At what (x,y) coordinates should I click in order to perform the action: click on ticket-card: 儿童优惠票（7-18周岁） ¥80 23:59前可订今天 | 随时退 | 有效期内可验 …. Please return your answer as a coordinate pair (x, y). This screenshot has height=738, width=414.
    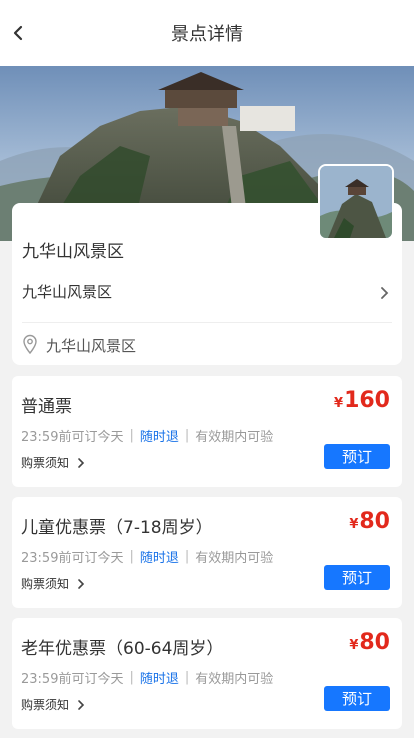
    Looking at the image, I should click on (207, 552).